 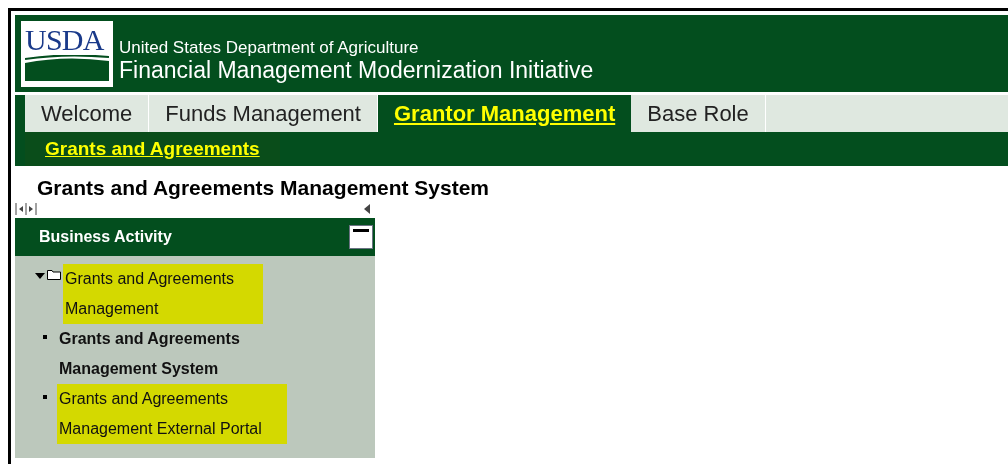 I want to click on minimize-button, so click(x=361, y=237).